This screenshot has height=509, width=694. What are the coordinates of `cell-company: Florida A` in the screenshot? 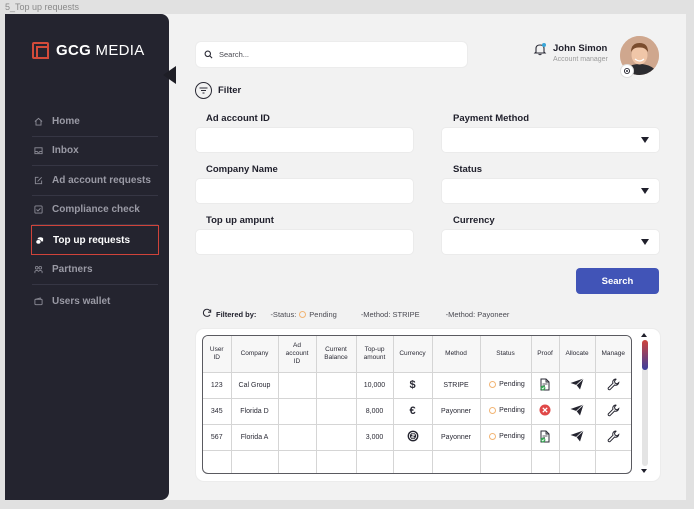 It's located at (255, 437).